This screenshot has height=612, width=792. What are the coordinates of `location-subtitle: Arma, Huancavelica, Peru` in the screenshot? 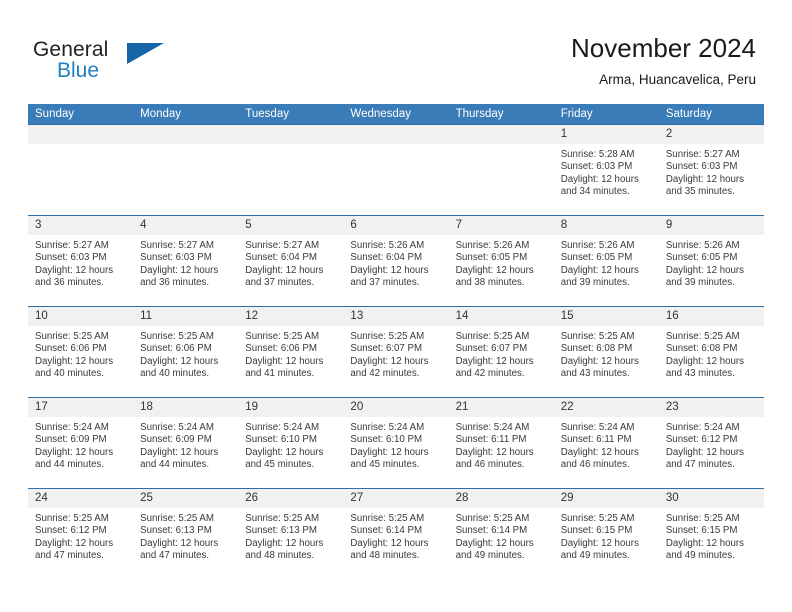 It's located at (677, 79).